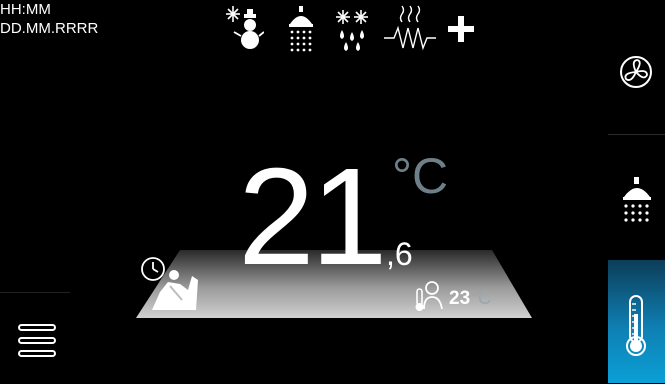  I want to click on fan-icon, so click(636, 72).